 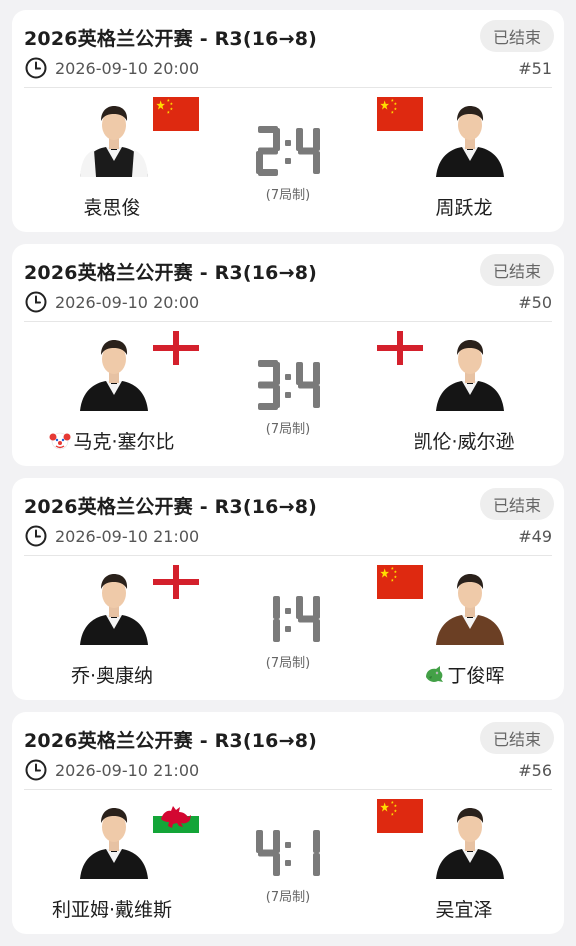 I want to click on match-number: #51, so click(x=535, y=68).